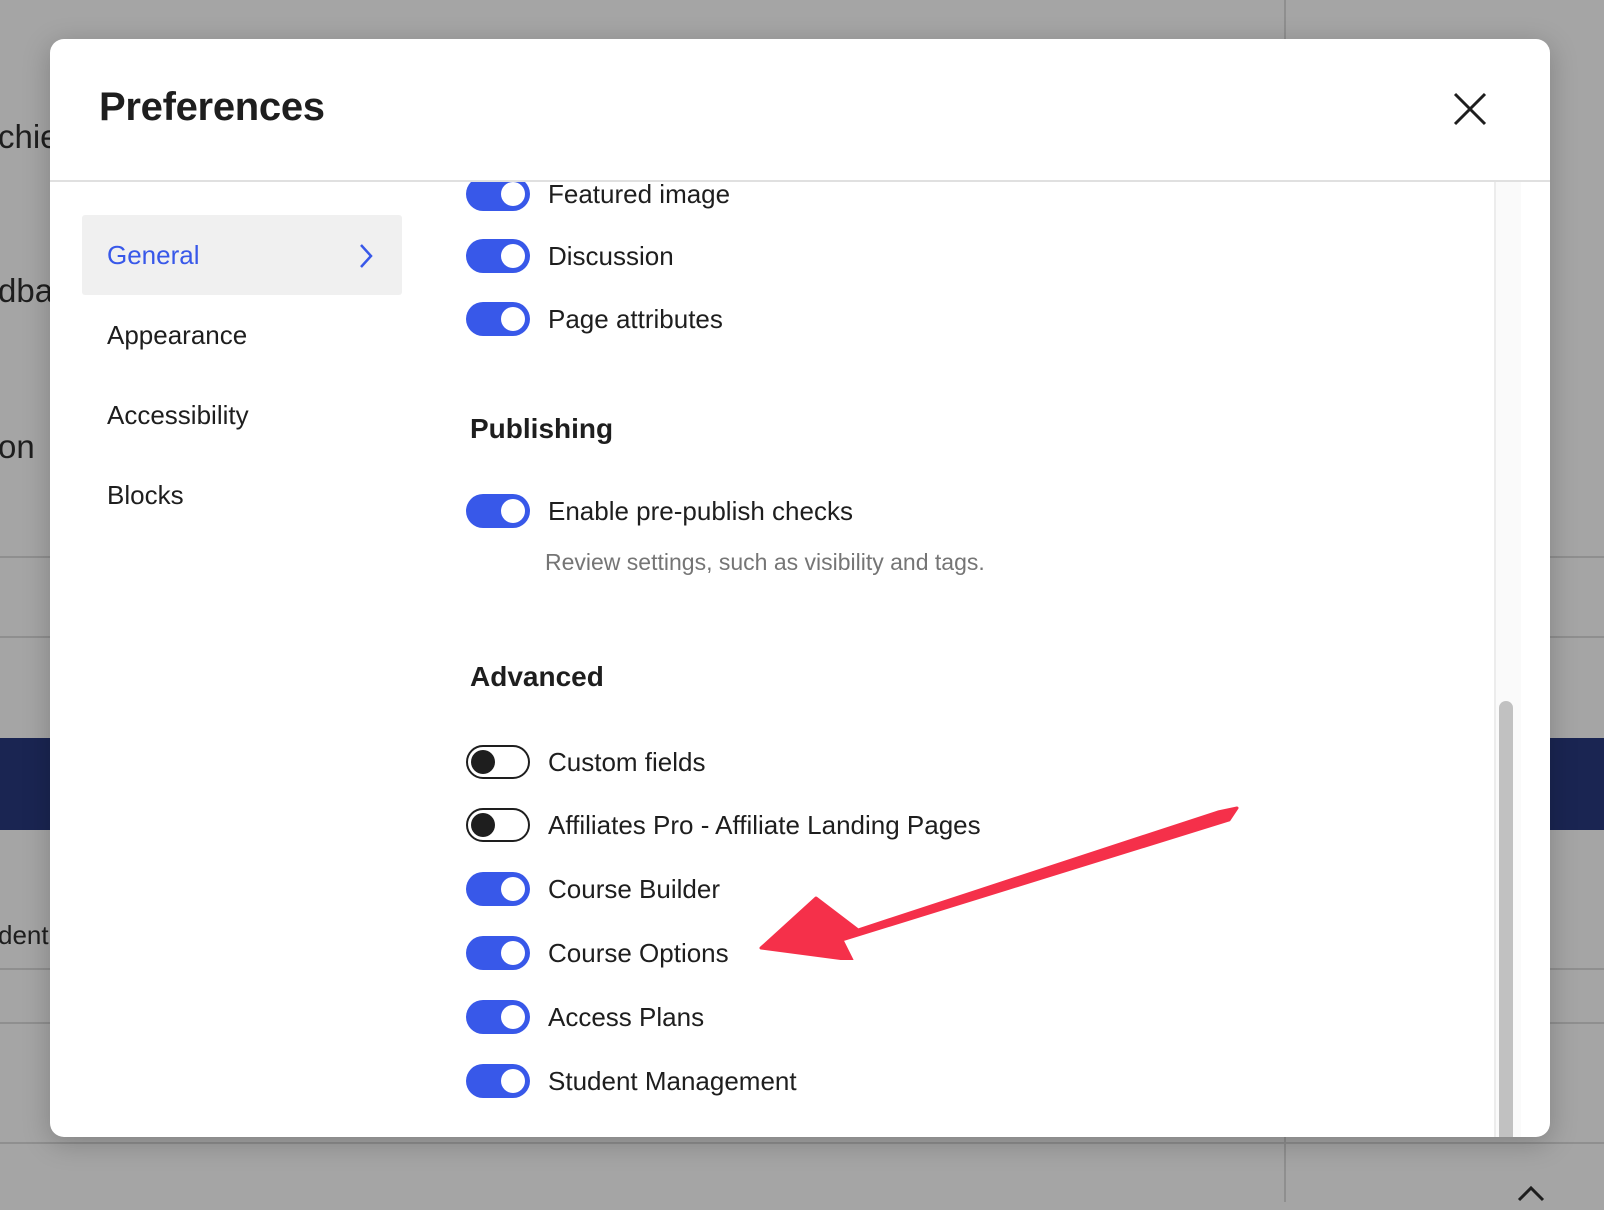 Image resolution: width=1604 pixels, height=1210 pixels. I want to click on toggle-label: Student Management, so click(672, 1080).